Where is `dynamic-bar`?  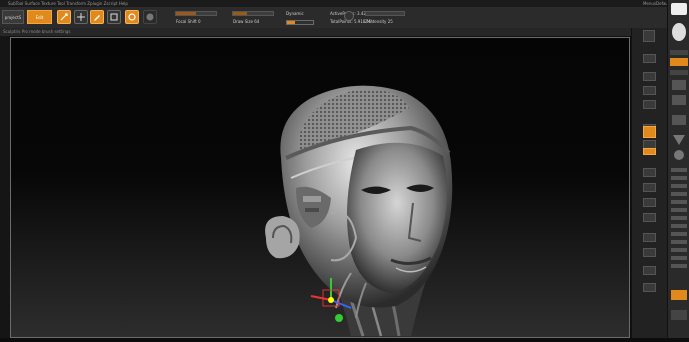 dynamic-bar is located at coordinates (300, 22).